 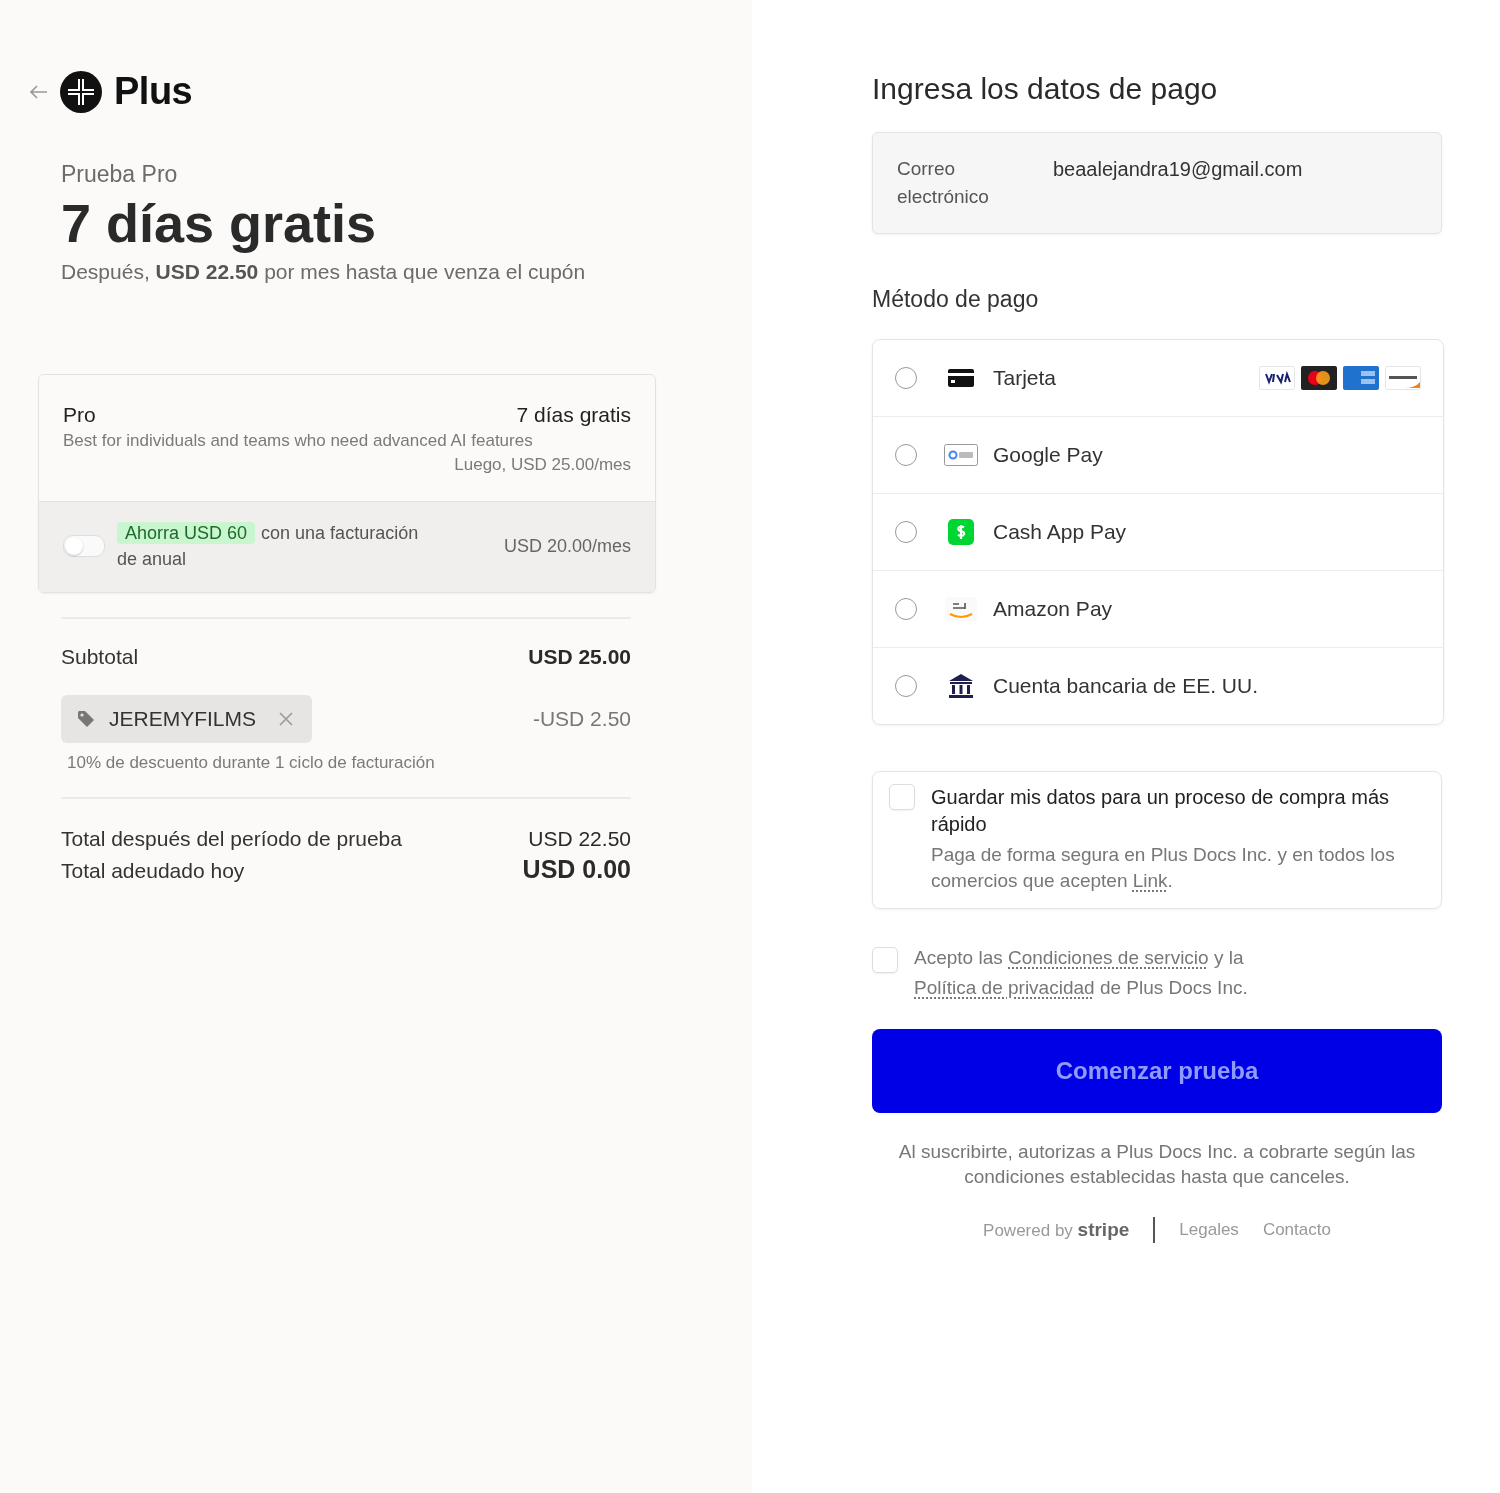 What do you see at coordinates (1081, 973) in the screenshot?
I see `terms-text: Acepto las Condiciones de servicio y la Política de privacidad de Plus Docs Inc.` at bounding box center [1081, 973].